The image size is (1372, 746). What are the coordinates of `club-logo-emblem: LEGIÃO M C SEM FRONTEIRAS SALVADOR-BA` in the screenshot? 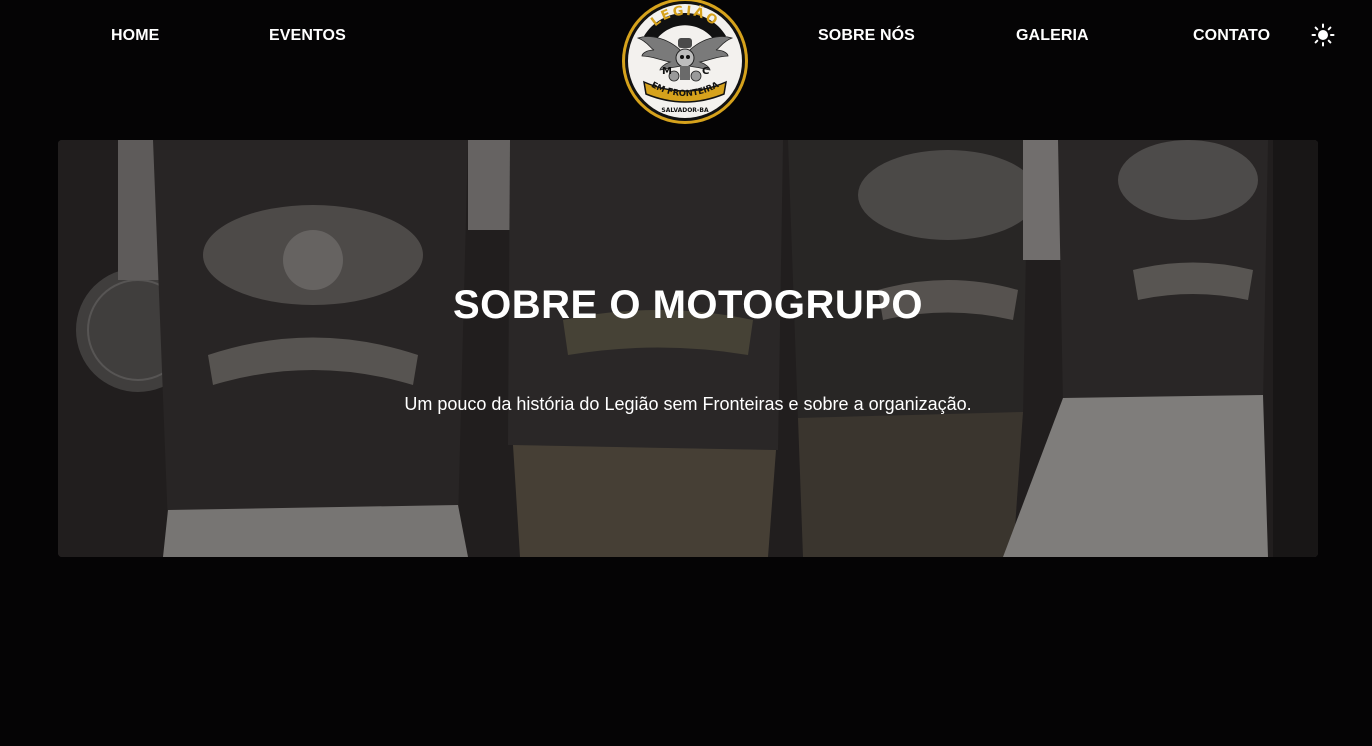 It's located at (682, 62).